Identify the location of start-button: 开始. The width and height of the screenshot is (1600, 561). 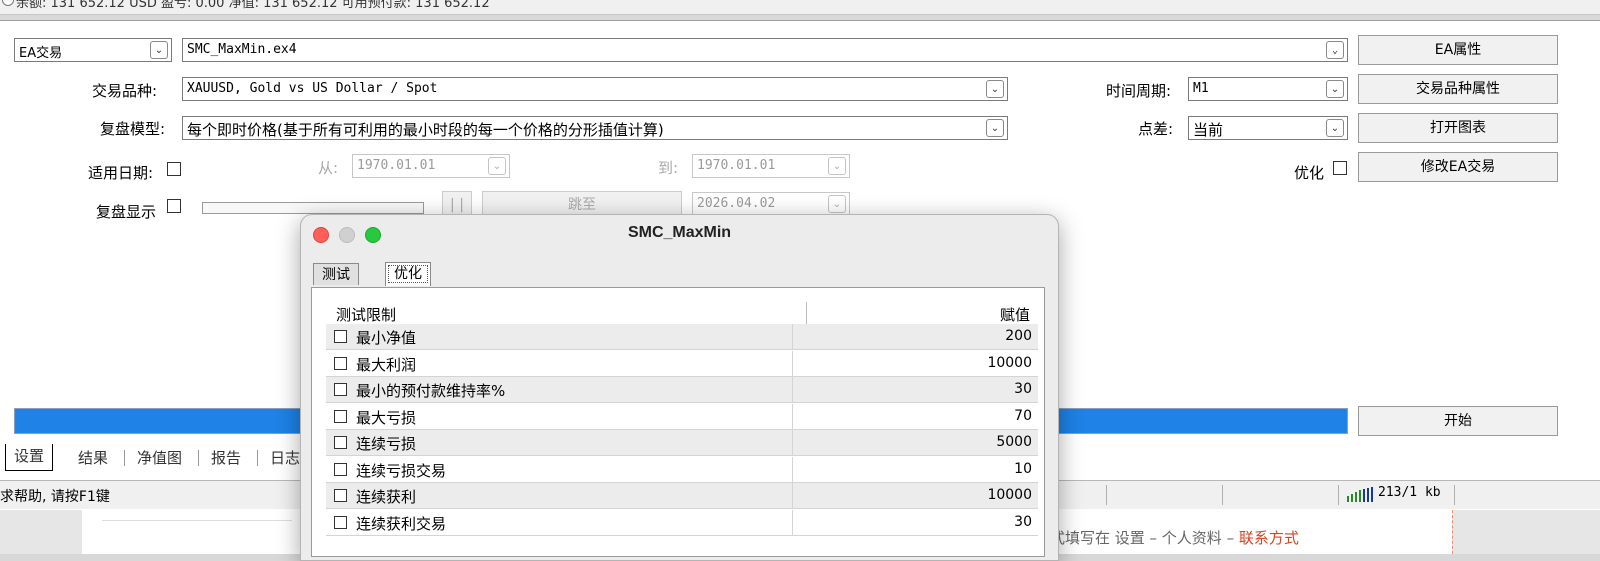
(1458, 421).